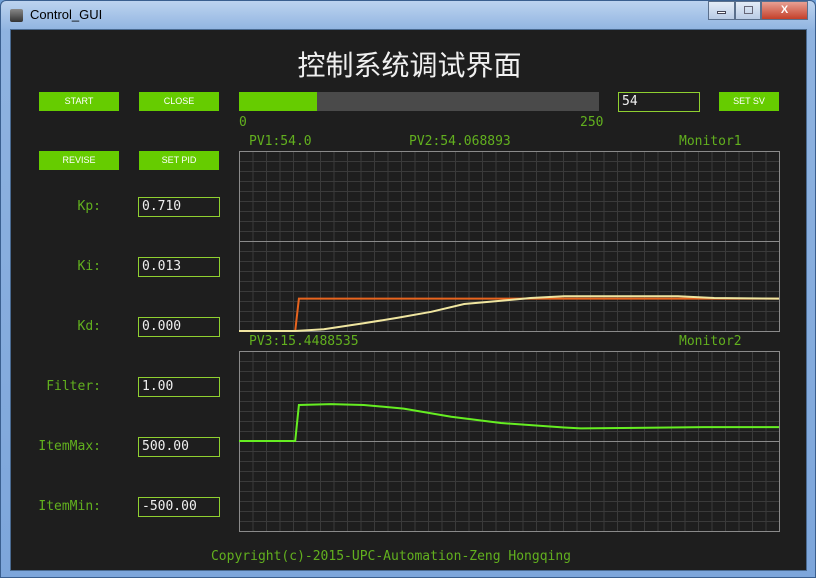 This screenshot has width=816, height=578. I want to click on param-label: Filter:, so click(73, 386).